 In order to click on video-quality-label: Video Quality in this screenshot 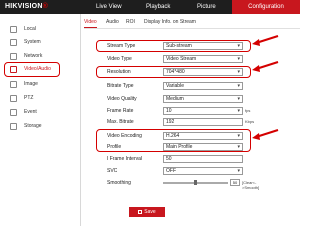, I will do `click(122, 99)`.